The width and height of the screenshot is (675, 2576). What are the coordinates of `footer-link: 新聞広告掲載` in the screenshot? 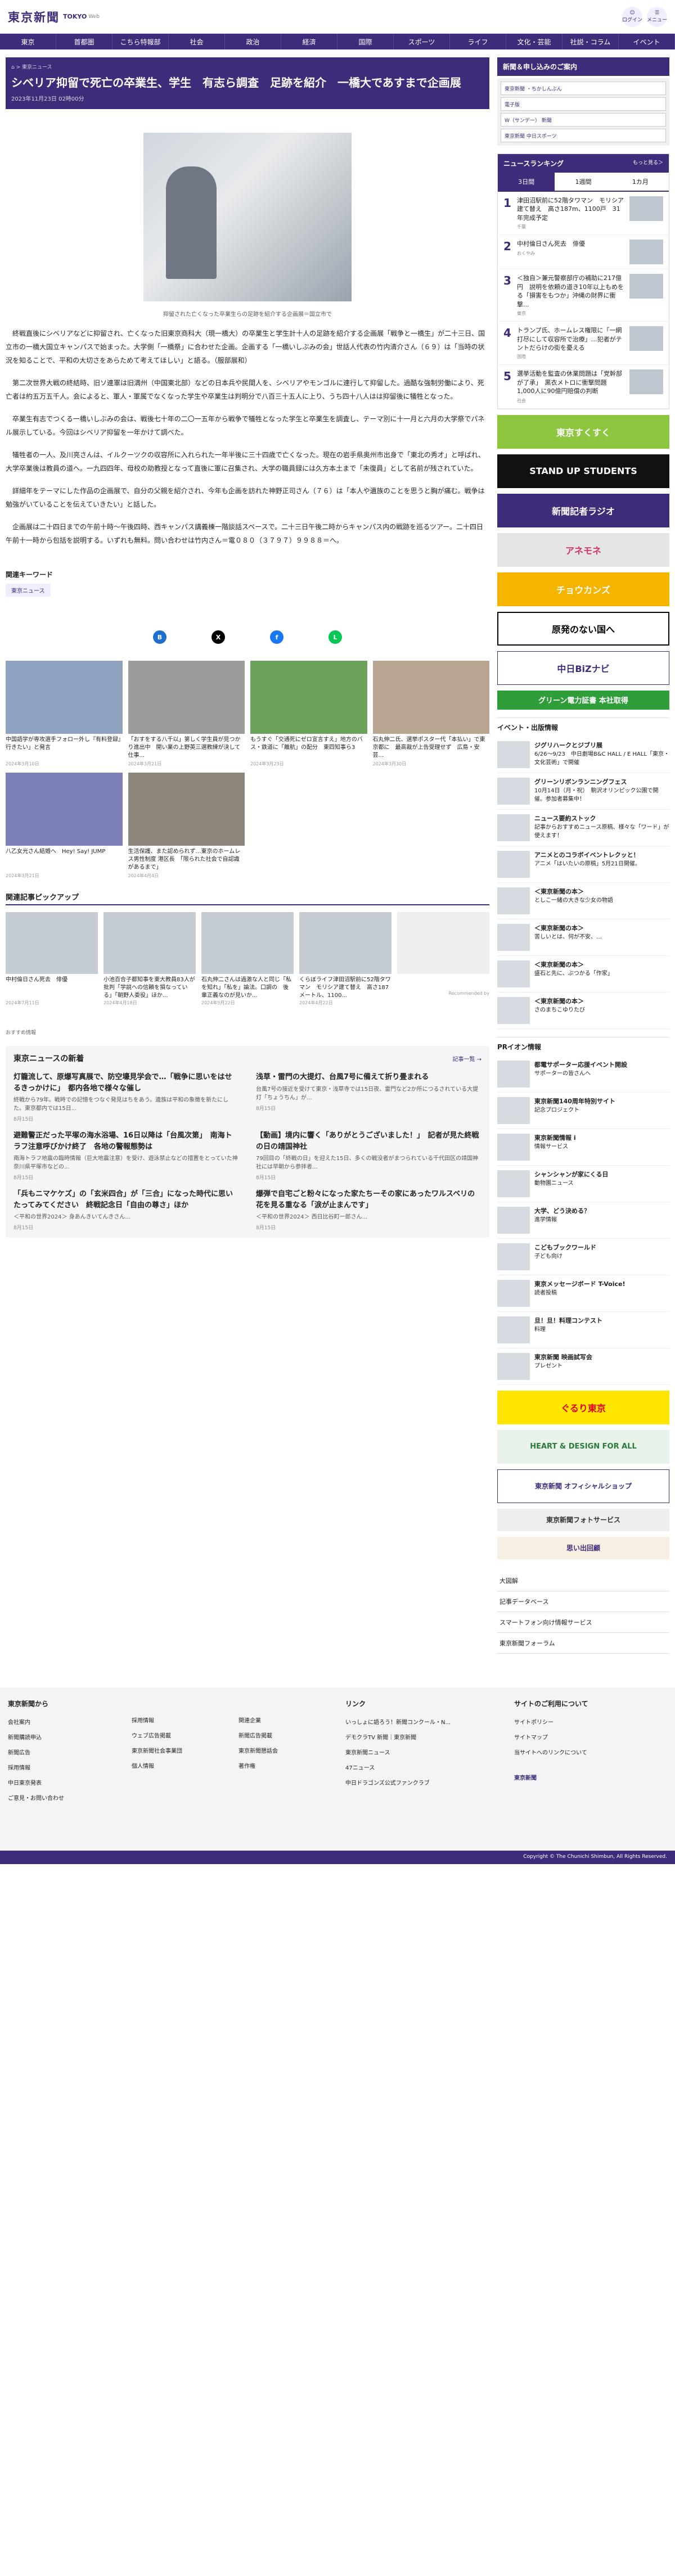 It's located at (280, 1735).